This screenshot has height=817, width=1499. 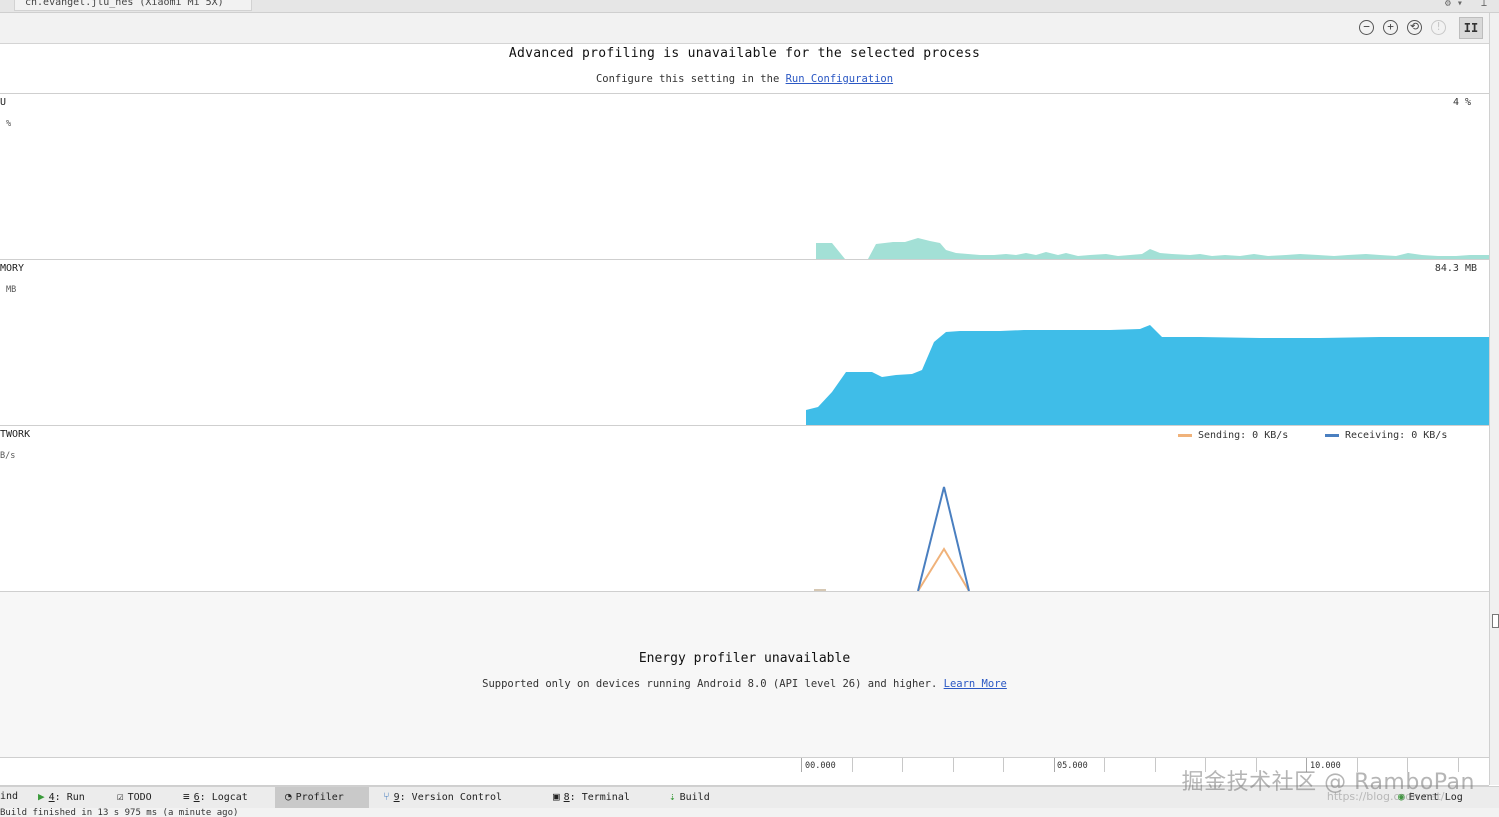 I want to click on terminal-icon: ▣, so click(x=556, y=796).